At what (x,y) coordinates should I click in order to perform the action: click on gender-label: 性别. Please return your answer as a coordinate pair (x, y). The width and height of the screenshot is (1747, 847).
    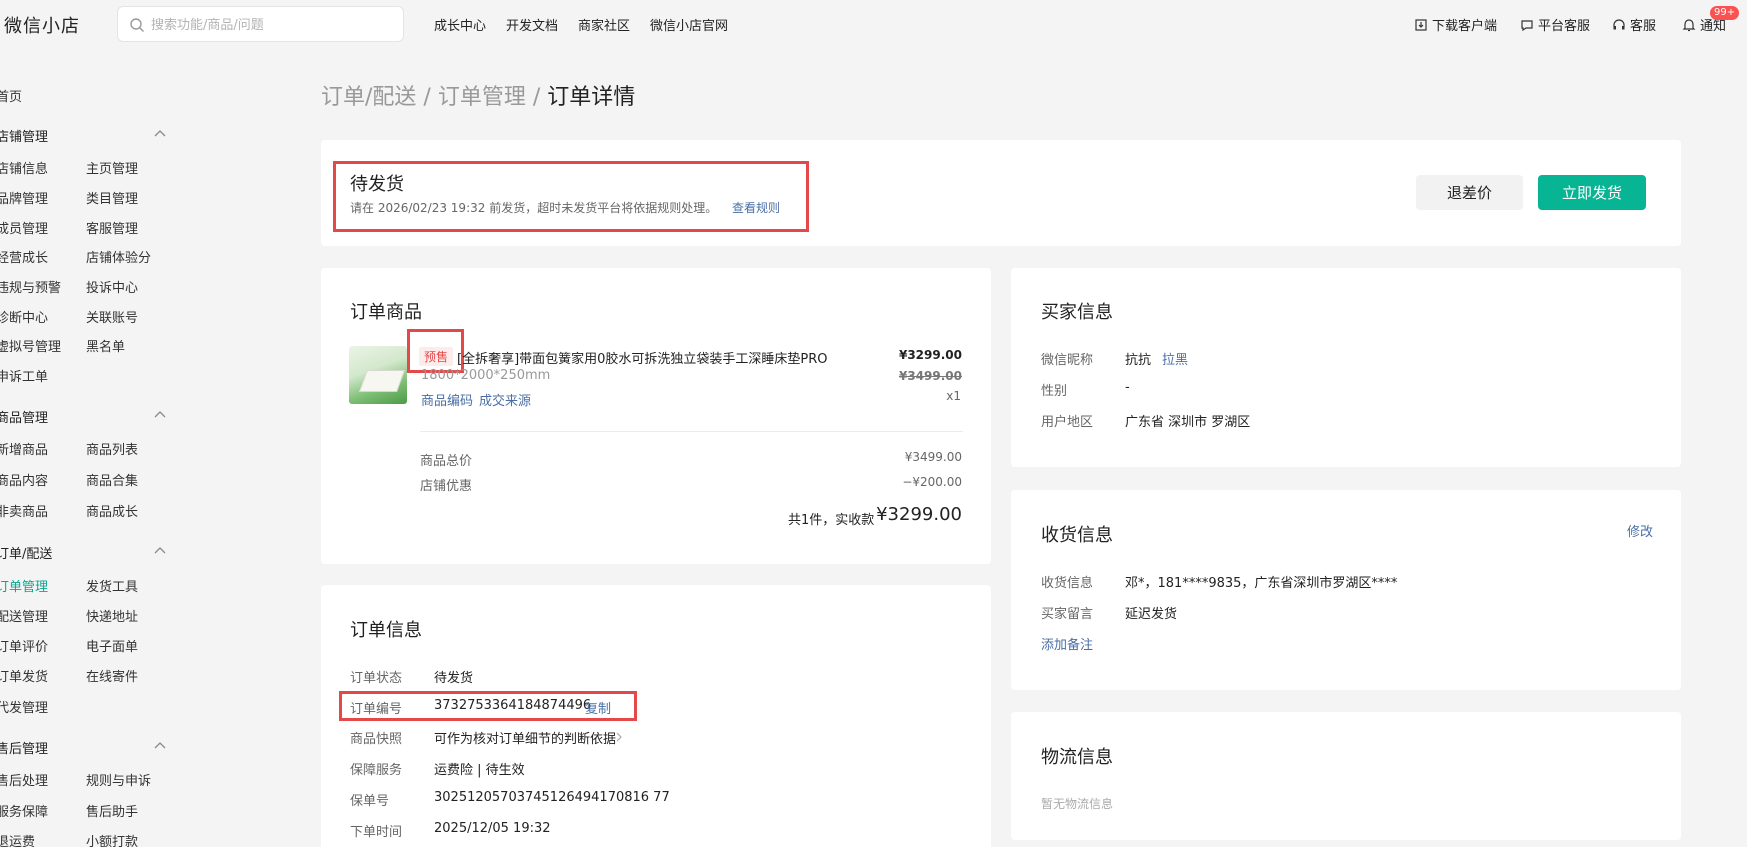
    Looking at the image, I should click on (1054, 391).